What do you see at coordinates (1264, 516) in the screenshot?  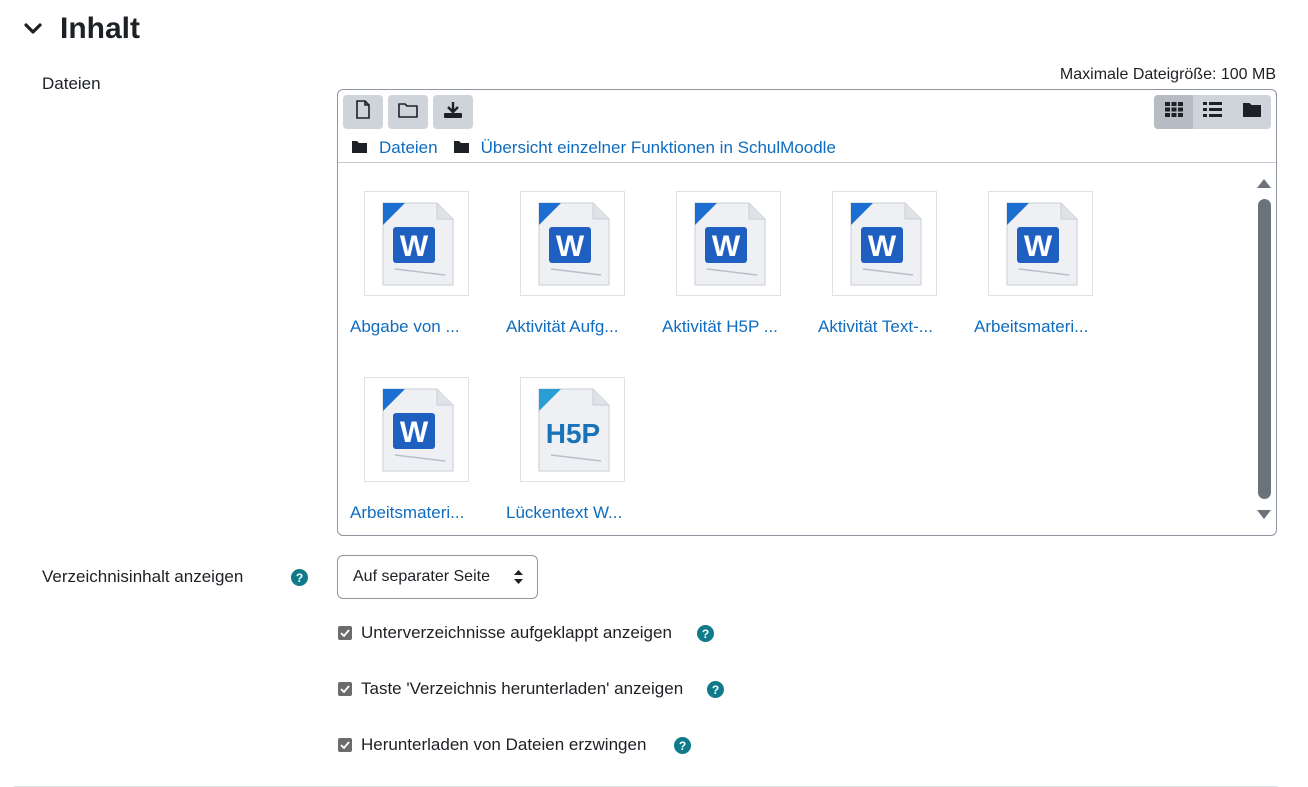 I see `scroll-down-icon` at bounding box center [1264, 516].